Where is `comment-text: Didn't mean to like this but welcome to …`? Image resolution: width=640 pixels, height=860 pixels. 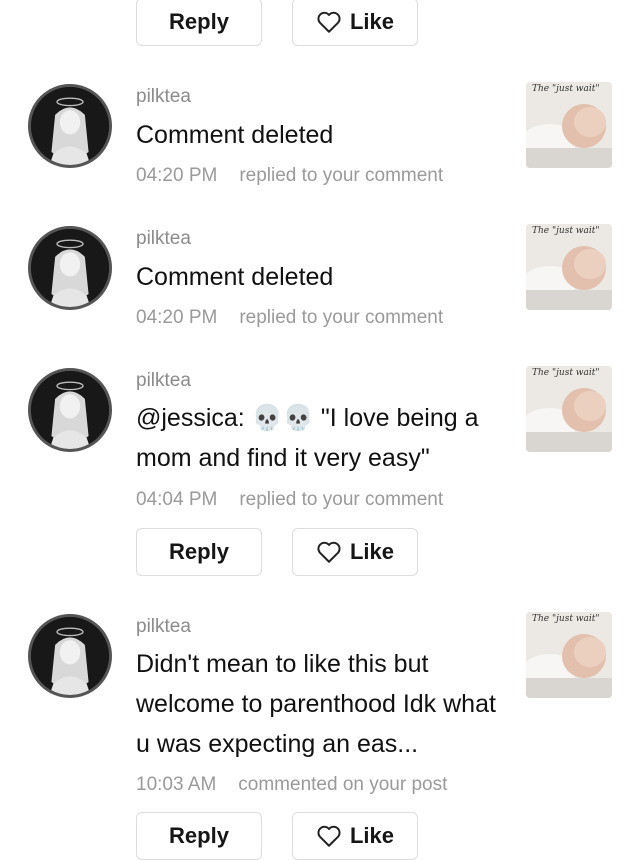 comment-text: Didn't mean to like this but welcome to … is located at coordinates (316, 704).